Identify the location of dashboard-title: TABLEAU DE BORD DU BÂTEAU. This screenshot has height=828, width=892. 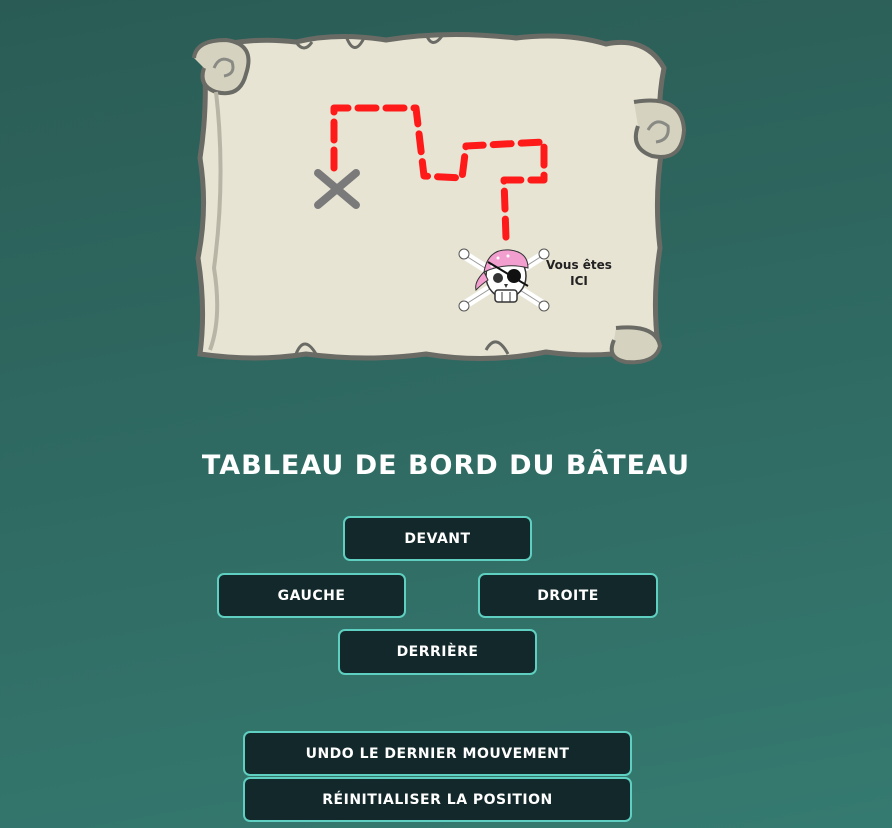
(446, 465).